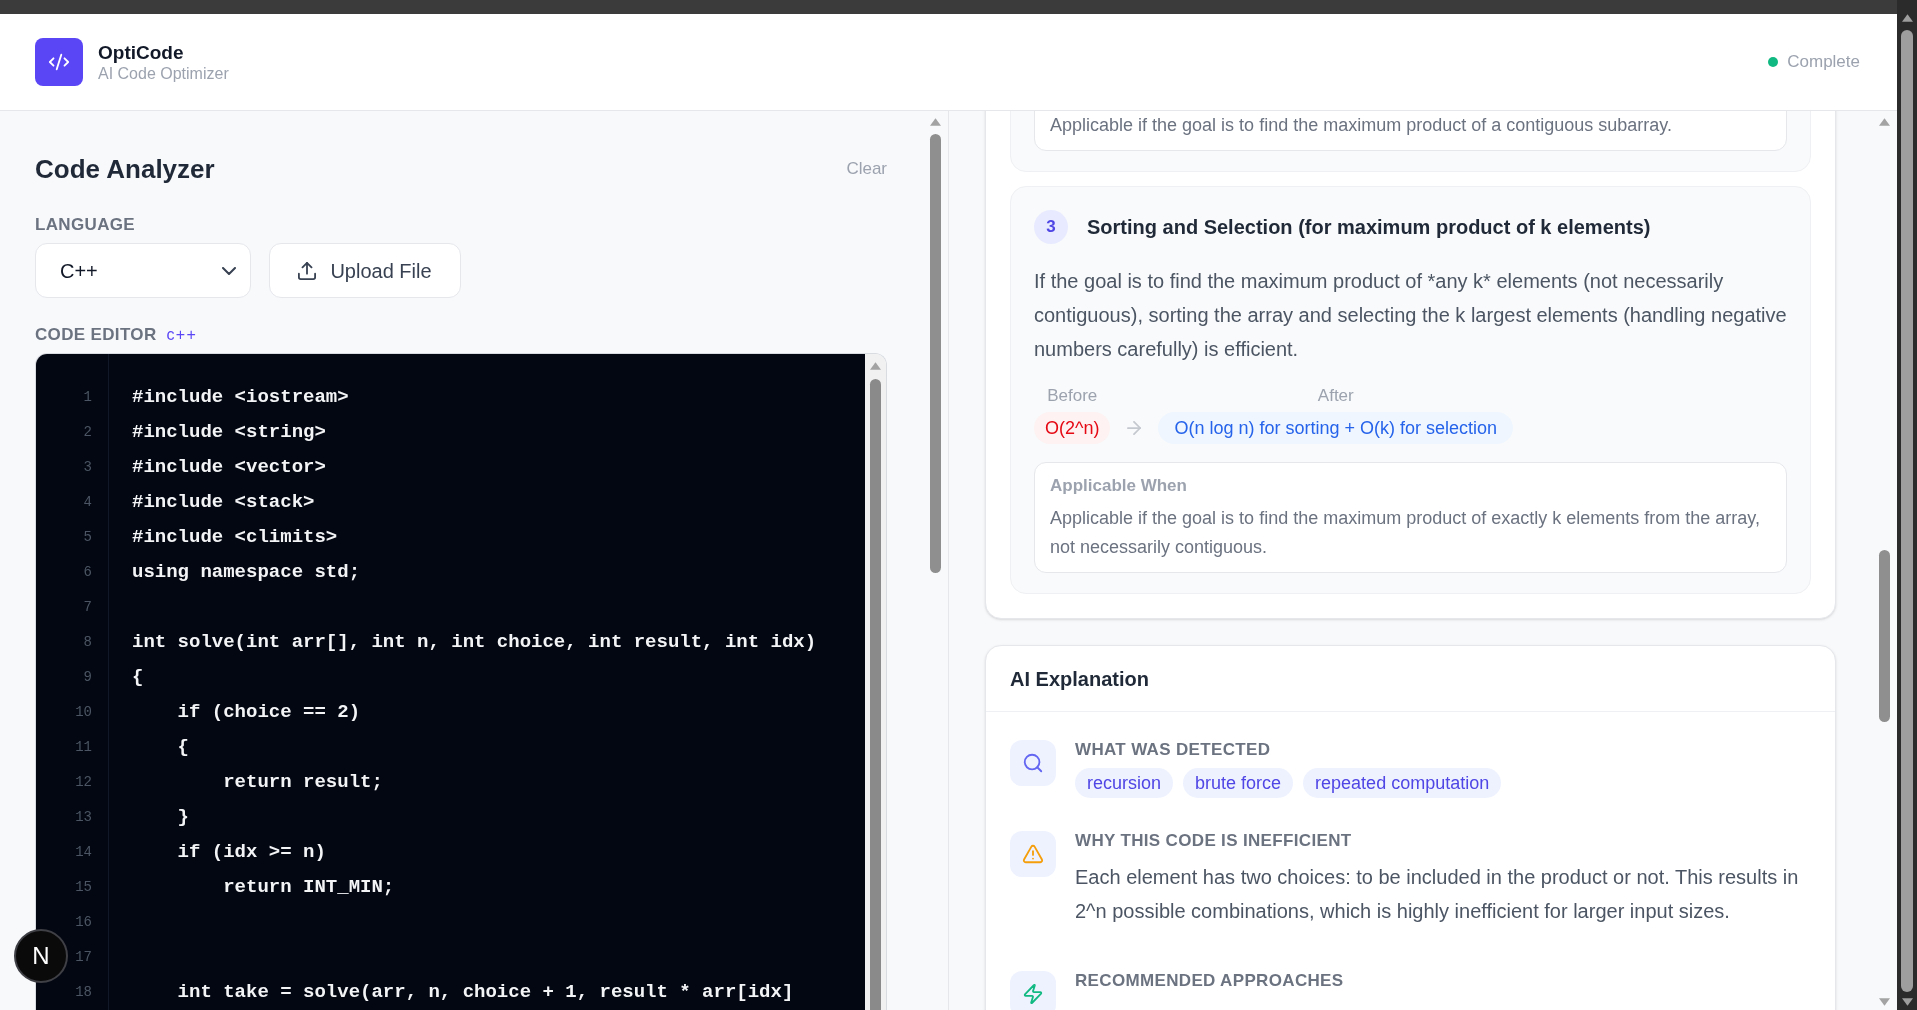 This screenshot has width=1917, height=1010. Describe the element at coordinates (83, 817) in the screenshot. I see `line-number: 13` at that location.